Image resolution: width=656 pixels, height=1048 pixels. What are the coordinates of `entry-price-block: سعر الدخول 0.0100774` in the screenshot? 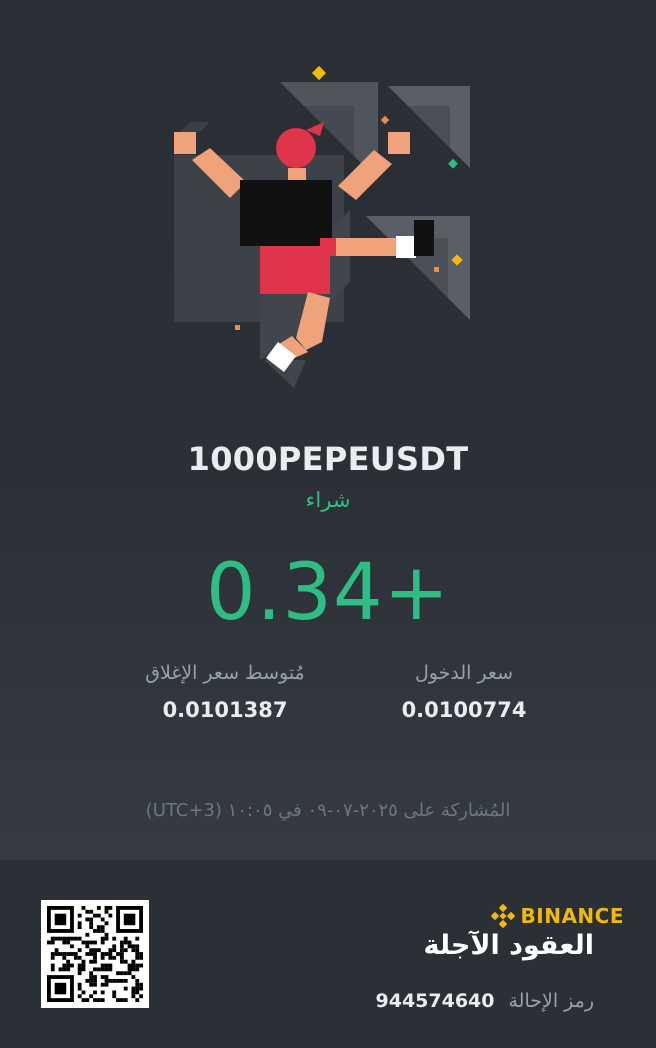 It's located at (464, 692).